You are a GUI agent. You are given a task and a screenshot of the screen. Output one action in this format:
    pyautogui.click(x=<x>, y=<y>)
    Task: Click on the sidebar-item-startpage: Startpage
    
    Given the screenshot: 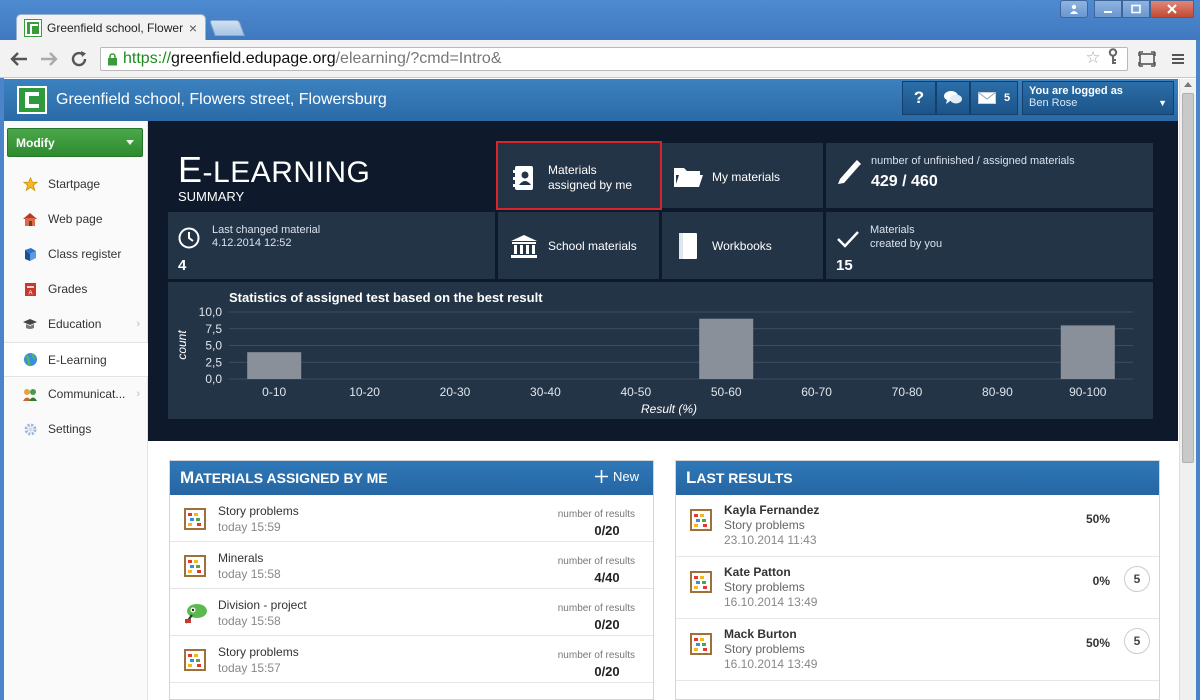 What is the action you would take?
    pyautogui.click(x=76, y=184)
    